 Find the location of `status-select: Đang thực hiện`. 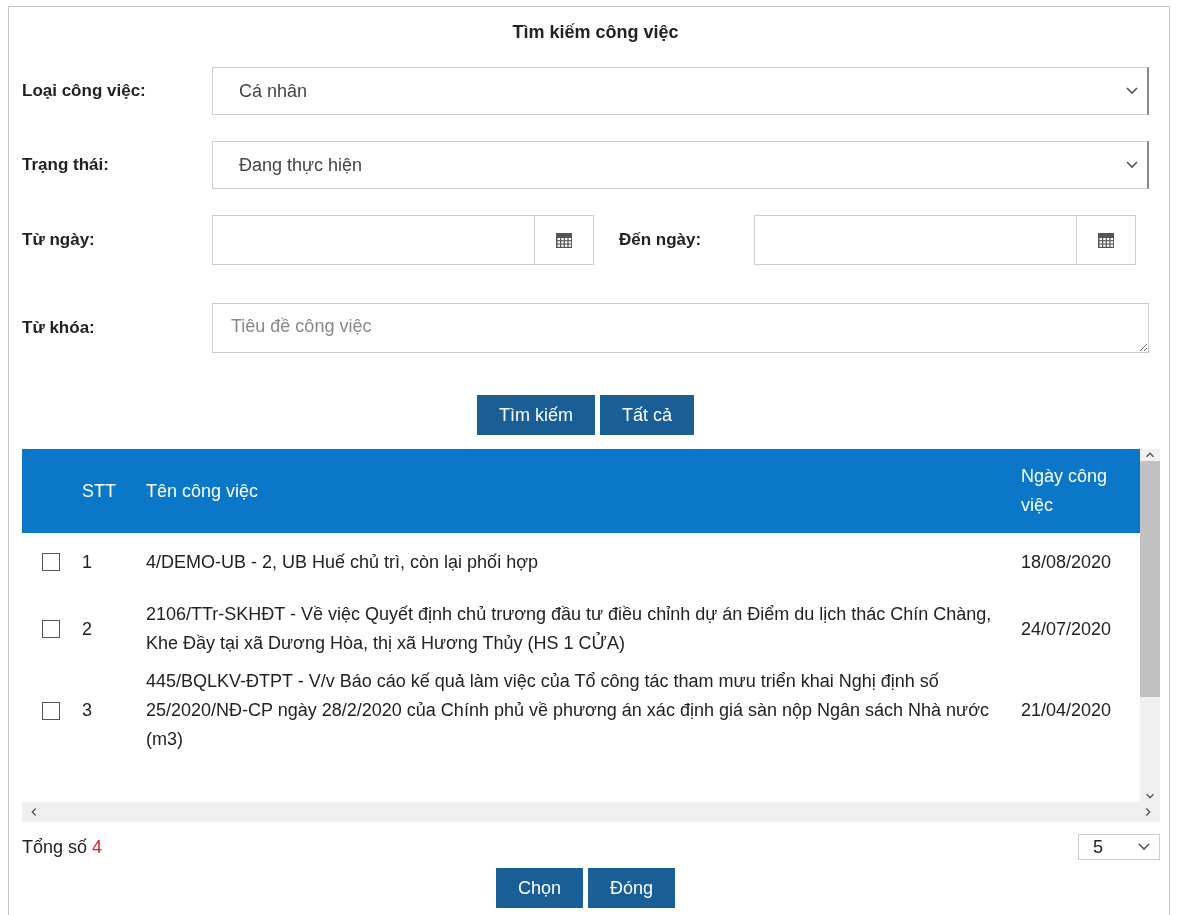

status-select: Đang thực hiện is located at coordinates (680, 165).